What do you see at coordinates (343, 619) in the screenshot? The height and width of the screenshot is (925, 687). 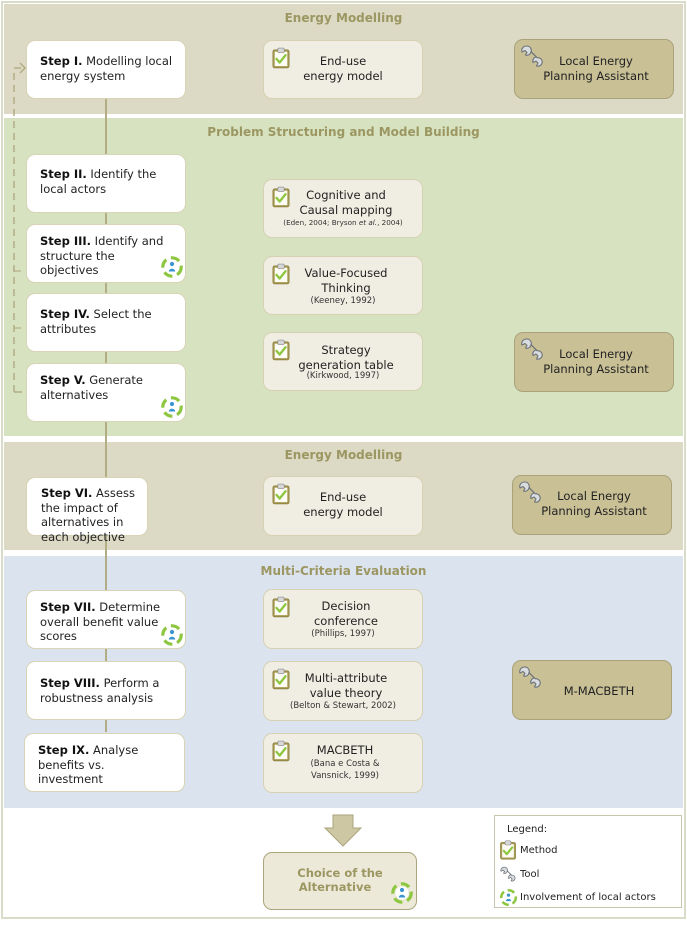 I see `method-decision-conference: Decision conference (Phillips, 1997)` at bounding box center [343, 619].